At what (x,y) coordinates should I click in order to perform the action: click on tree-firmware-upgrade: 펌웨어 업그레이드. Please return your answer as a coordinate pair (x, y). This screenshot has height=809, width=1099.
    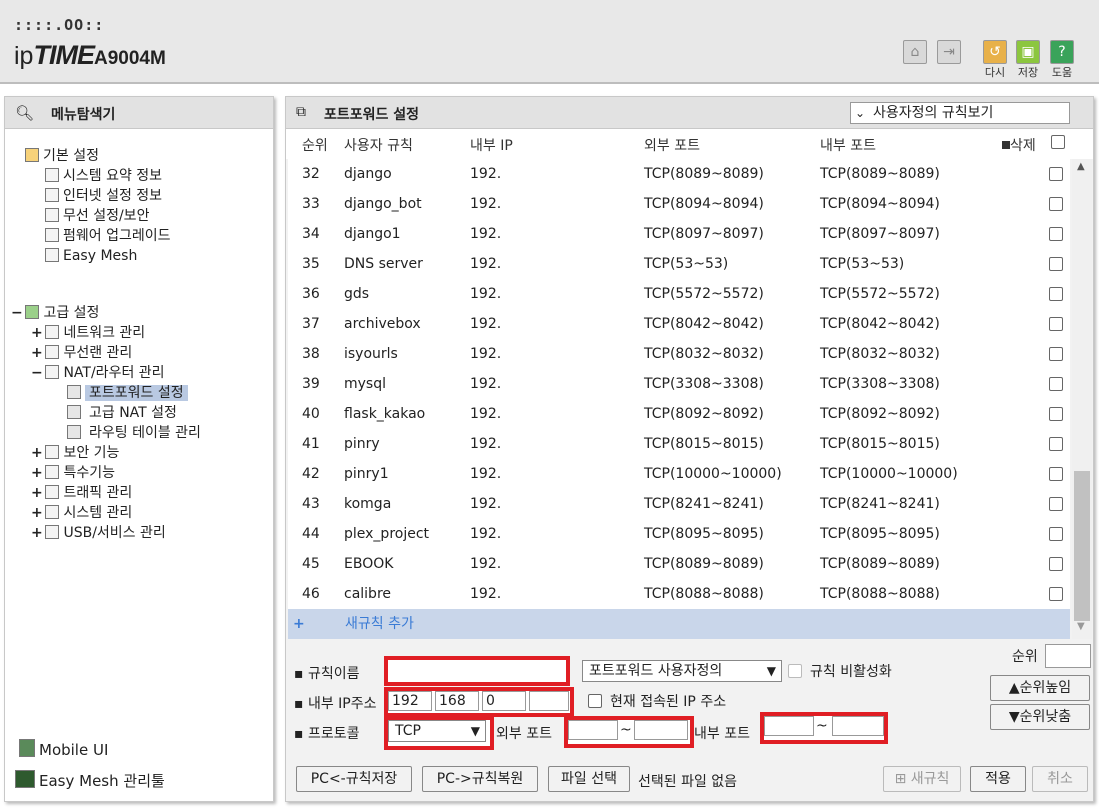
    Looking at the image, I should click on (108, 236).